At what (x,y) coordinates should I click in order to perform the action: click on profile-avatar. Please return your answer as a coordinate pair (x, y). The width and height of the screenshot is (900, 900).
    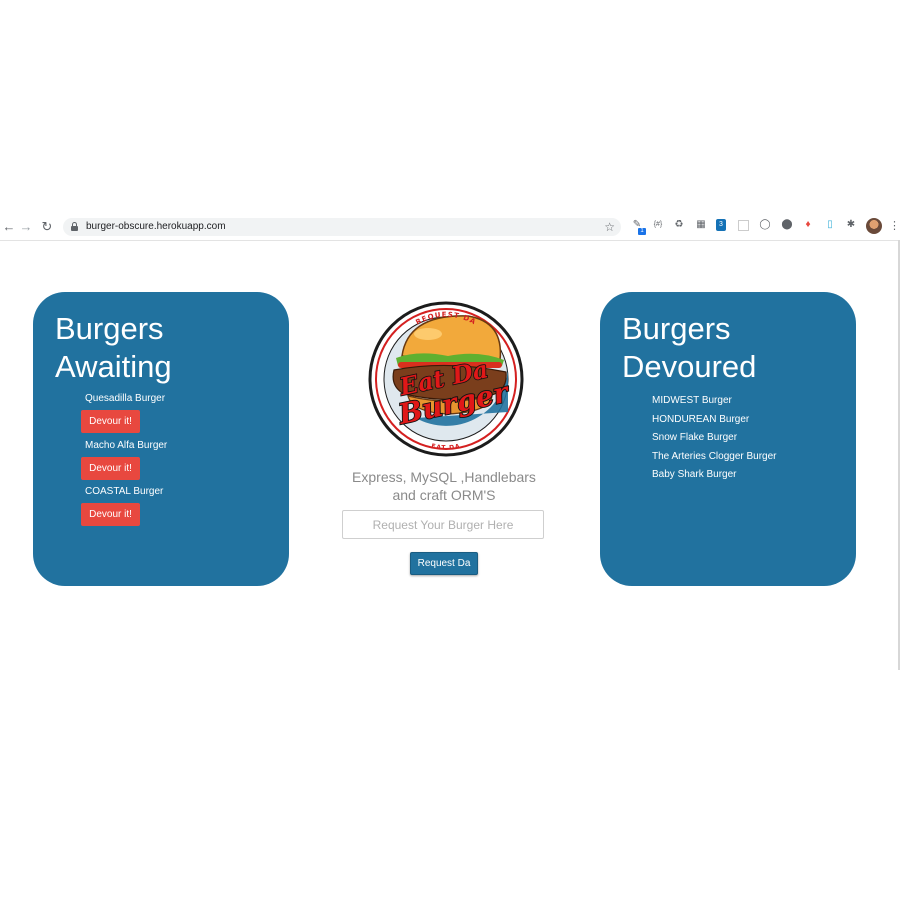
    Looking at the image, I should click on (874, 226).